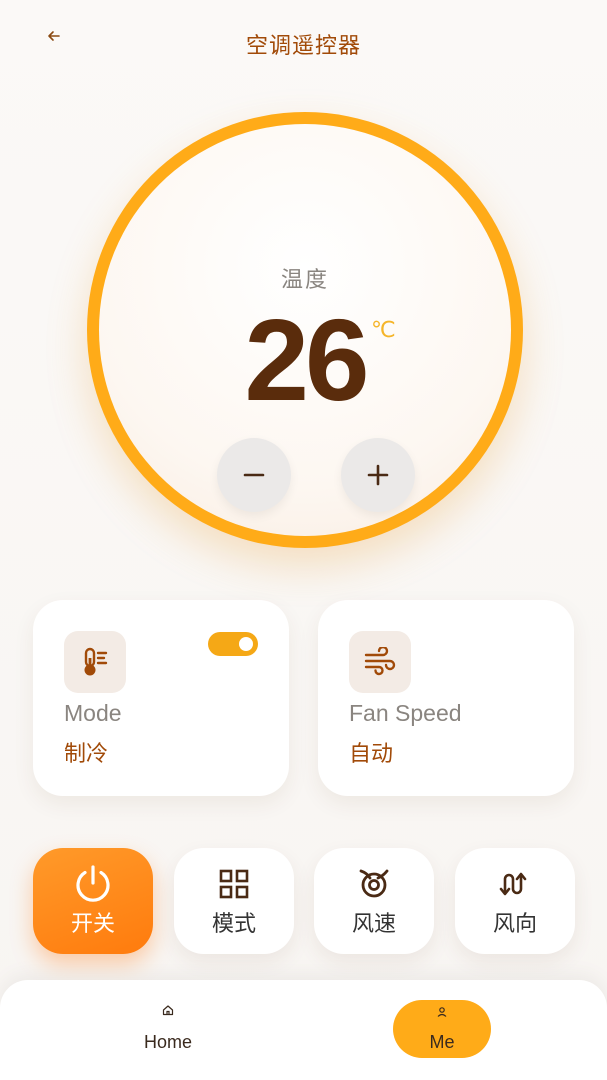  Describe the element at coordinates (303, 1030) in the screenshot. I see `bottom-navigation: Home Me` at that location.